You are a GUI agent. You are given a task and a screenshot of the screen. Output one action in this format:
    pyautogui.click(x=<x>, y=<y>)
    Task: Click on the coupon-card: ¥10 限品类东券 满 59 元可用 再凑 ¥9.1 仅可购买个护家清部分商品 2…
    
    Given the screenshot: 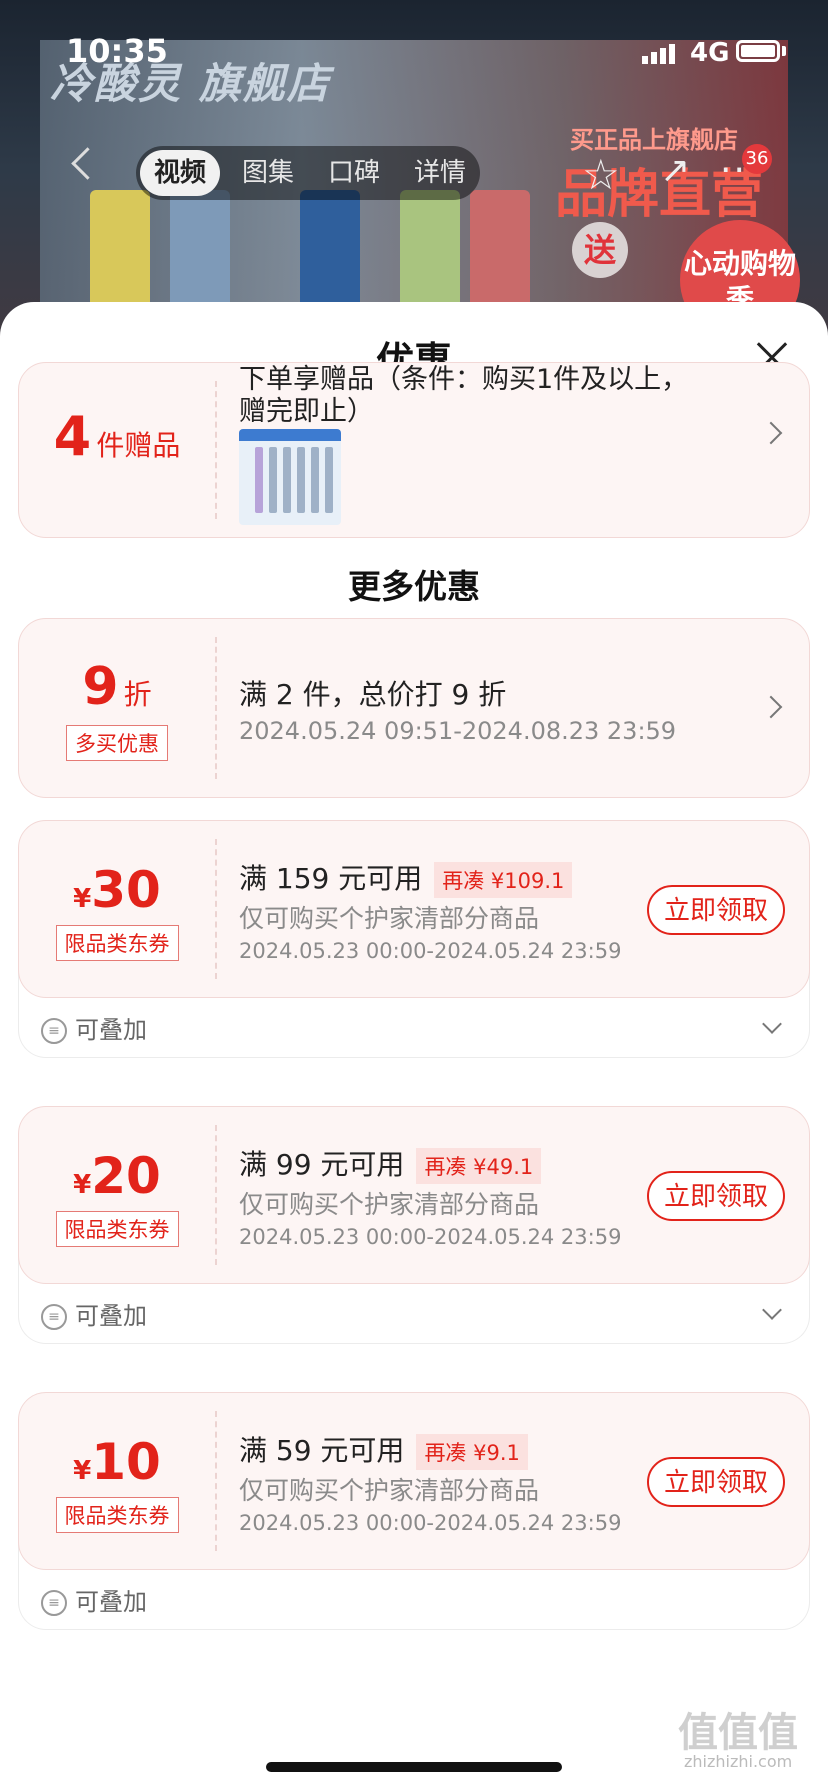 What is the action you would take?
    pyautogui.click(x=414, y=1481)
    